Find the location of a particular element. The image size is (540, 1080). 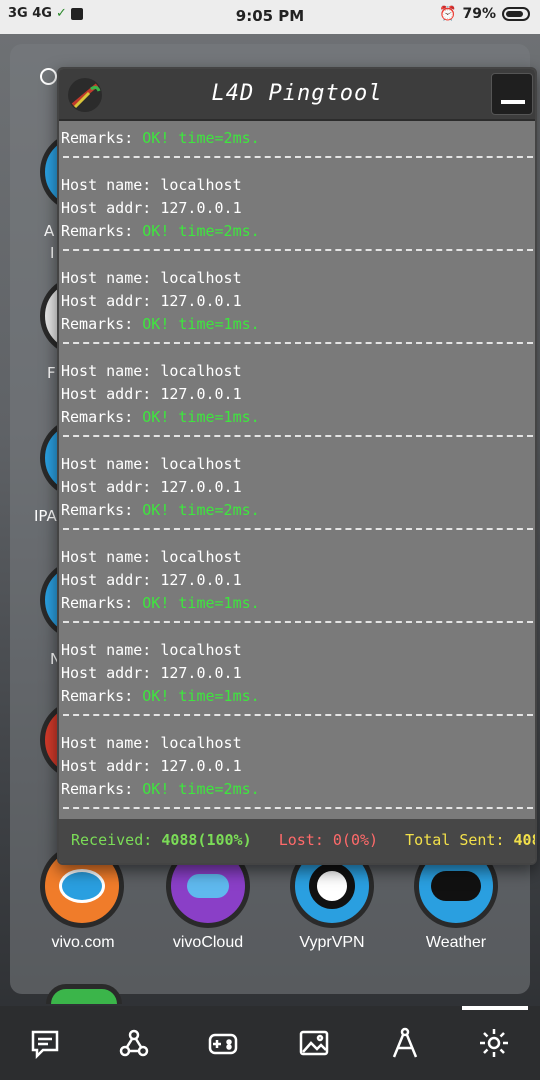

side-app-label-3: IPA is located at coordinates (45, 516).